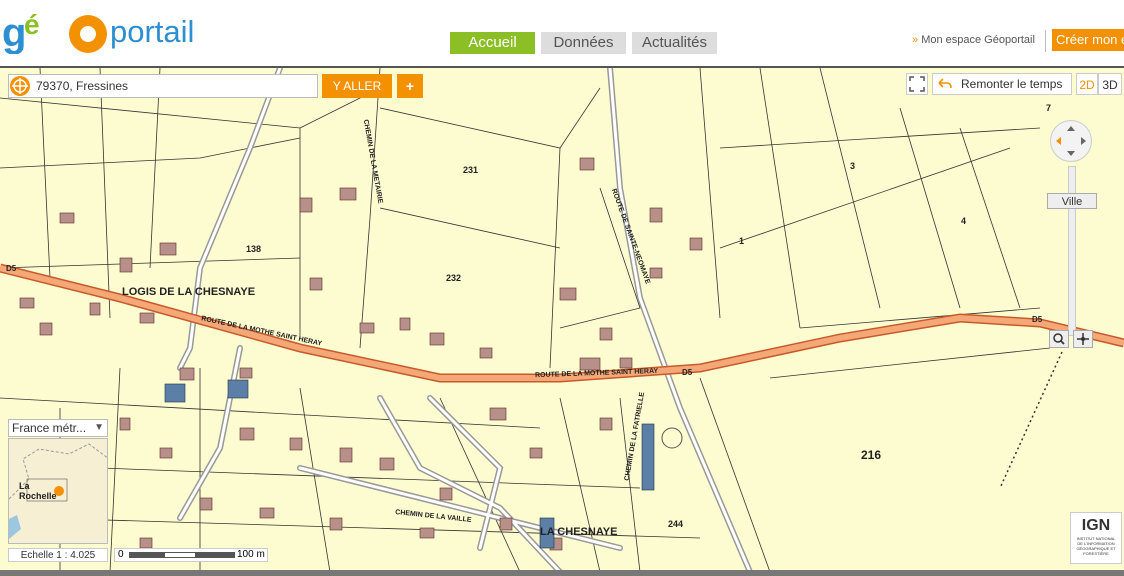 Image resolution: width=1124 pixels, height=576 pixels. Describe the element at coordinates (1037, 319) in the screenshot. I see `road-code-d5-c: D5` at that location.